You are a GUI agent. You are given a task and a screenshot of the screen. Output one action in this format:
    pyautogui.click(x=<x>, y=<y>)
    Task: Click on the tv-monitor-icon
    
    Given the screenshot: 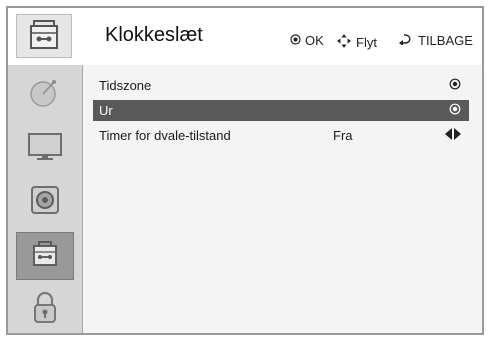 What is the action you would take?
    pyautogui.click(x=45, y=149)
    